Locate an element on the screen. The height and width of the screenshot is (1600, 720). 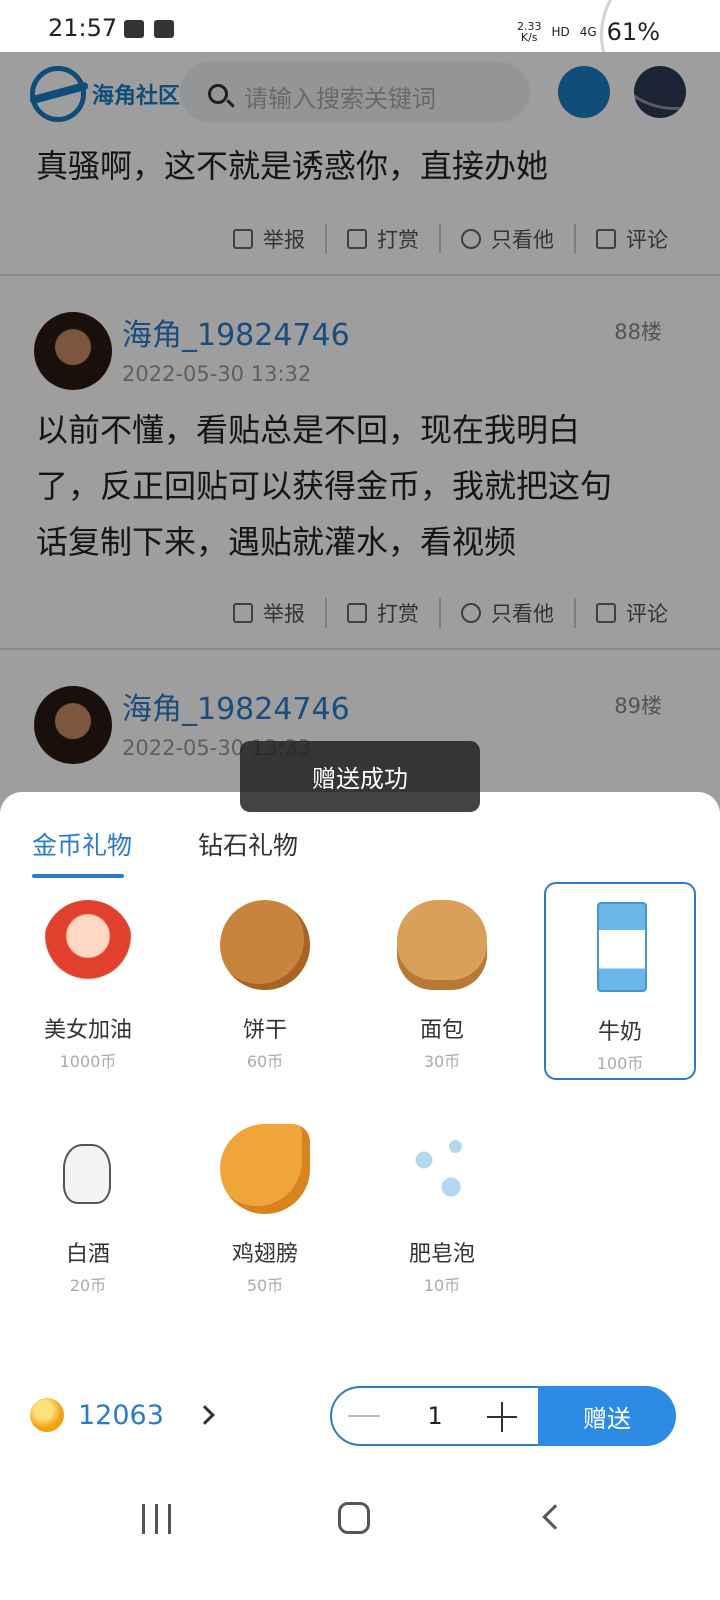
gift-item: 肥皂泡 10币 is located at coordinates (442, 1205).